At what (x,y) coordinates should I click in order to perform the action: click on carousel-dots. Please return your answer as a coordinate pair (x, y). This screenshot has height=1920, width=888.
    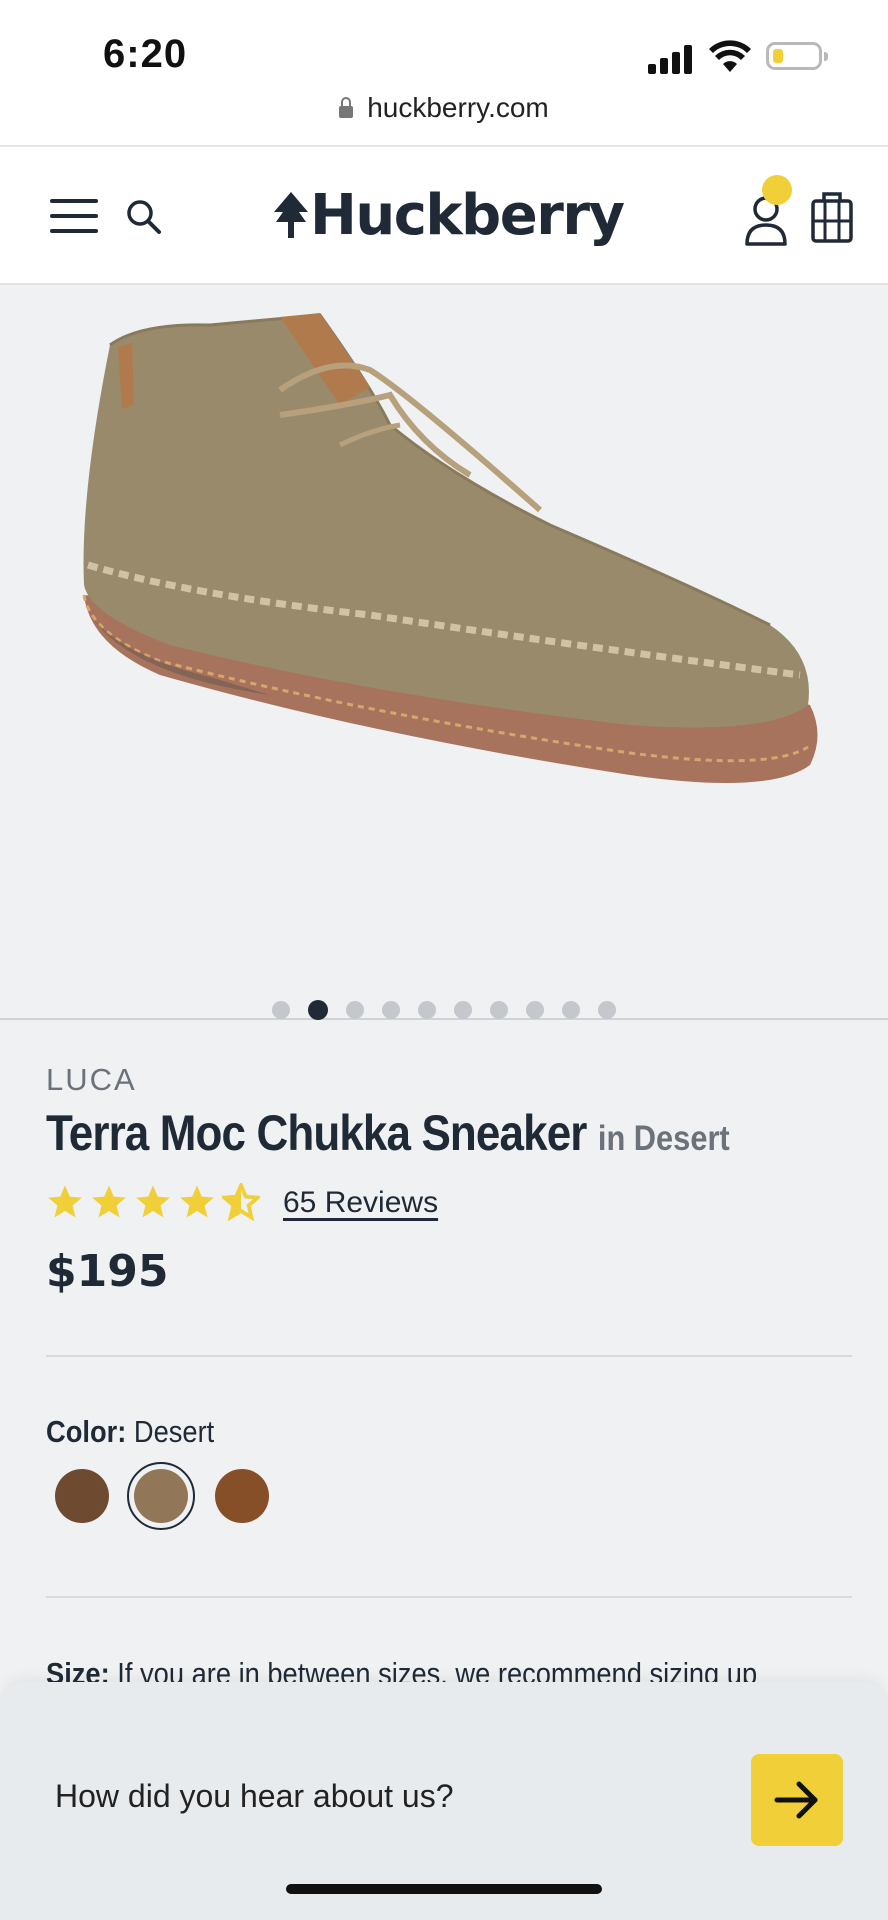
    Looking at the image, I should click on (444, 1010).